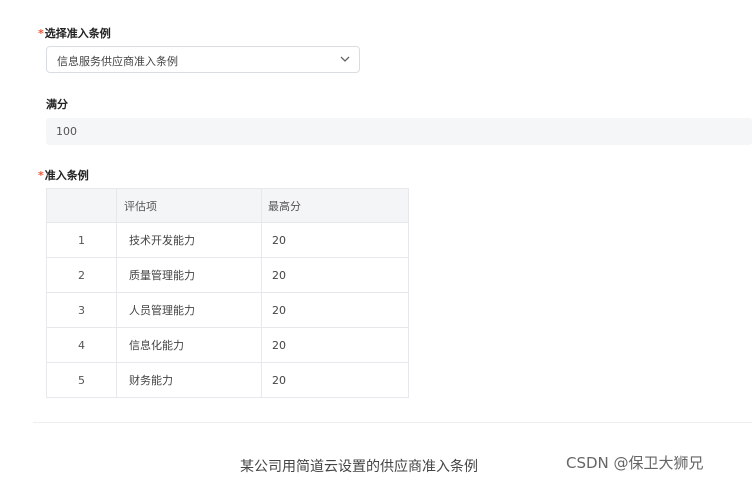  I want to click on admission-rule-select: 信息服务供应商准入条例, so click(203, 59).